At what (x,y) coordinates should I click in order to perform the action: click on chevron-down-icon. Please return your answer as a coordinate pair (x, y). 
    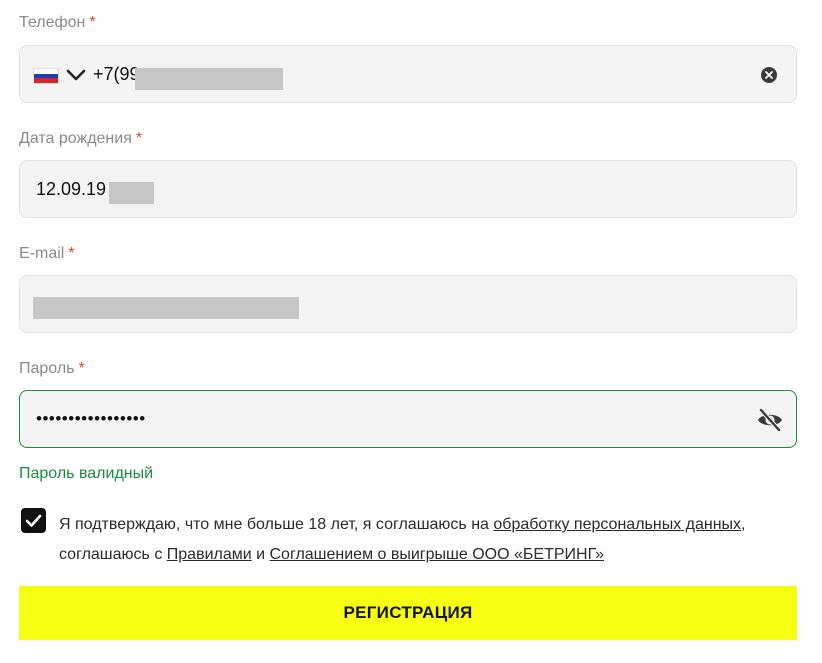
    Looking at the image, I should click on (76, 75).